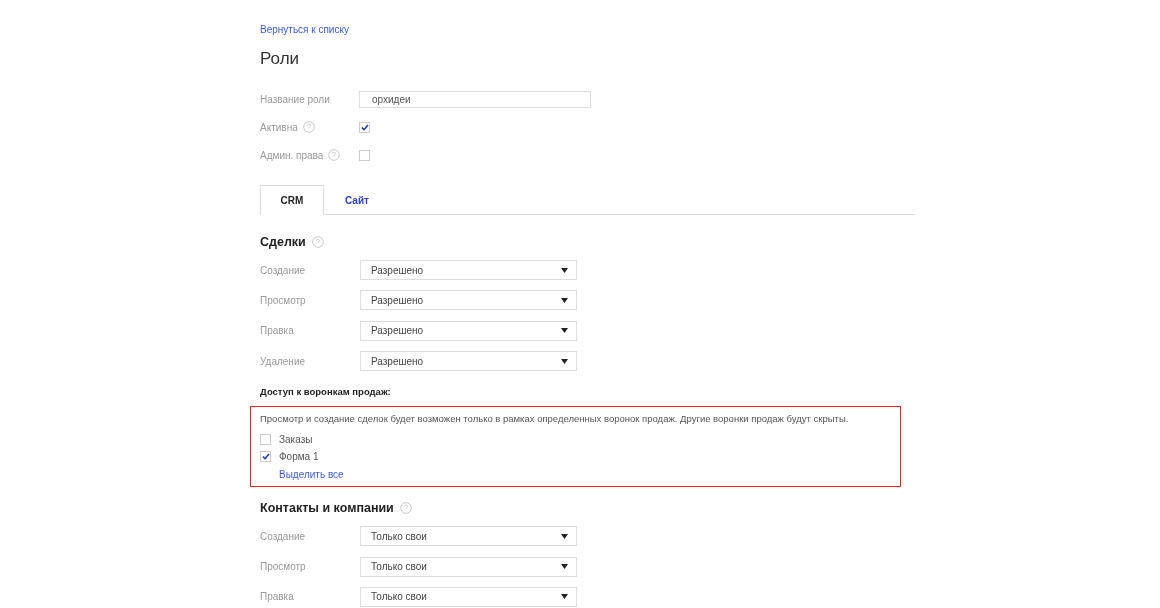 The width and height of the screenshot is (1160, 608). What do you see at coordinates (555, 419) in the screenshot?
I see `note-text: Просмотр и создание сделок будет возможен только в рамках определенных воронок продаж. Другие воронки продаж будут скрыты.` at bounding box center [555, 419].